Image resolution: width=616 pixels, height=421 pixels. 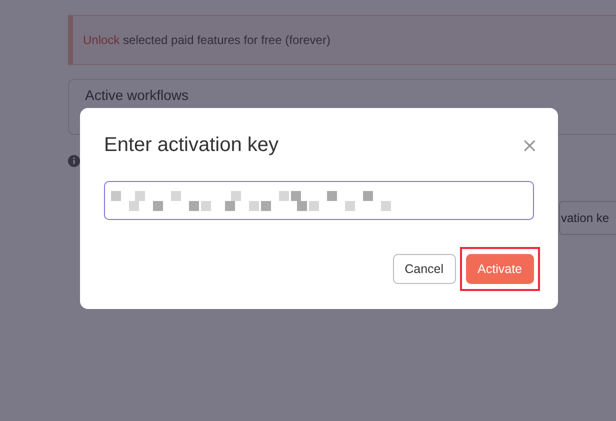 What do you see at coordinates (424, 269) in the screenshot?
I see `cancel-button: Cancel` at bounding box center [424, 269].